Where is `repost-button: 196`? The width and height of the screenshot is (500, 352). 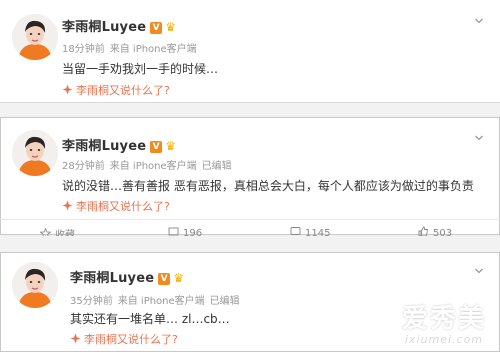
repost-button: 196 is located at coordinates (185, 231).